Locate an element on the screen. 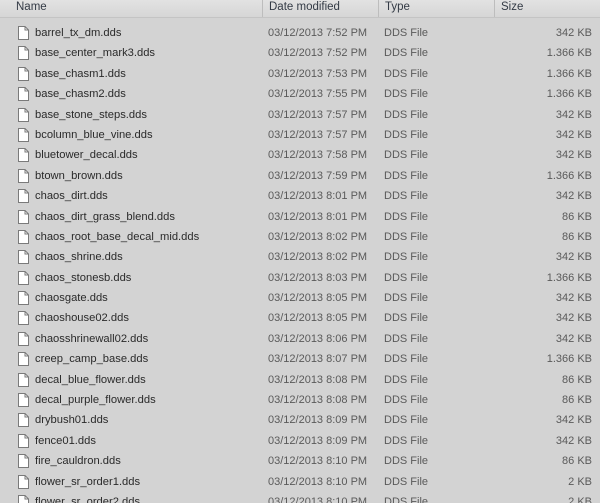  file-name: chaos_root_base_decal_mid.dds is located at coordinates (117, 236).